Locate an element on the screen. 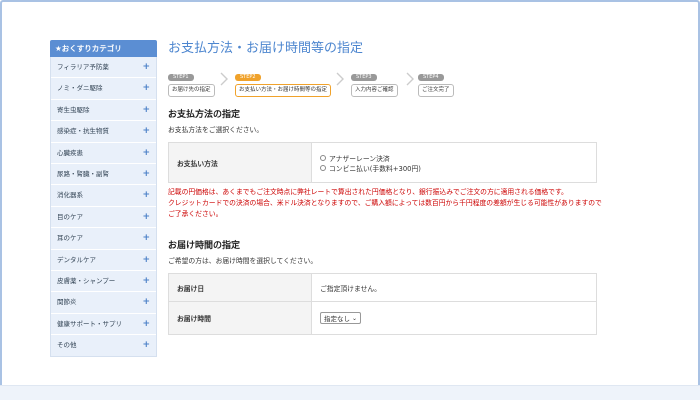  delivery-section-title: お届け時間の指定 is located at coordinates (204, 246).